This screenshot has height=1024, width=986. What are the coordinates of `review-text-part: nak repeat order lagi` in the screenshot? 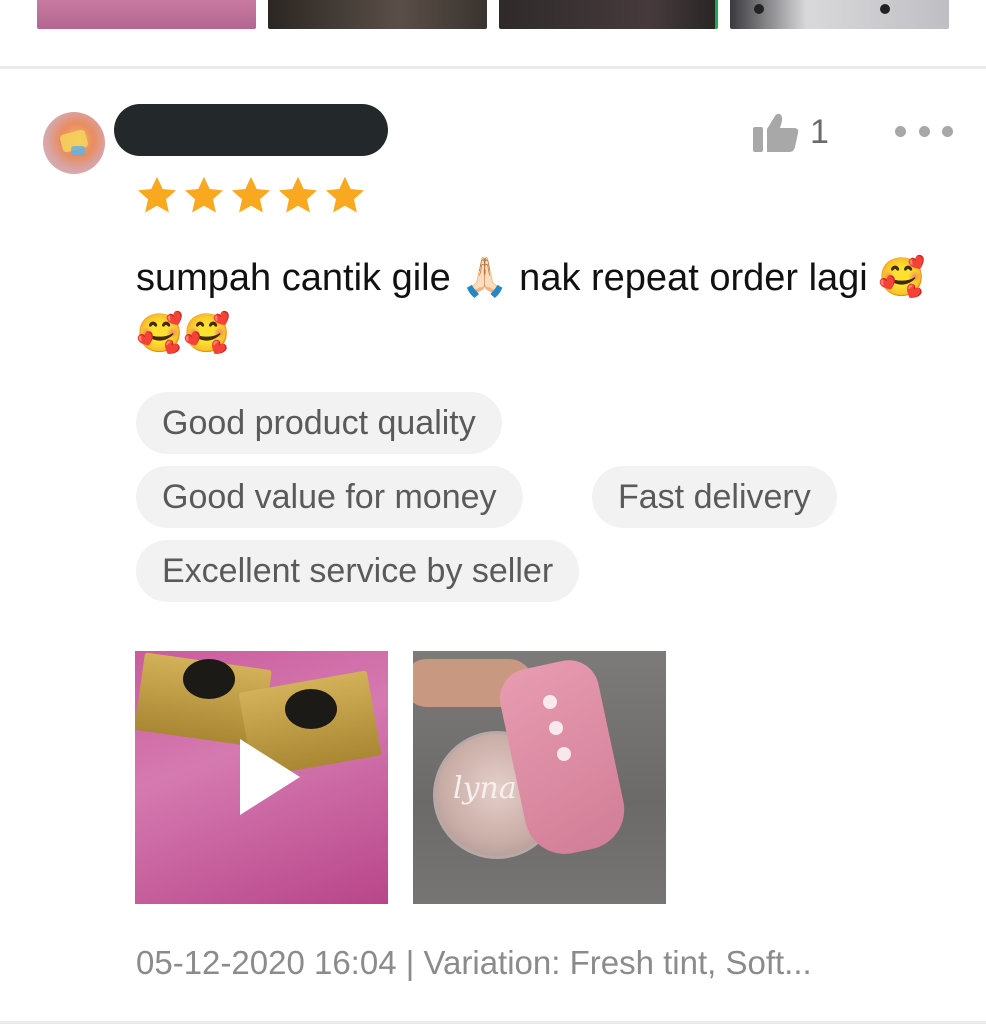 It's located at (693, 278).